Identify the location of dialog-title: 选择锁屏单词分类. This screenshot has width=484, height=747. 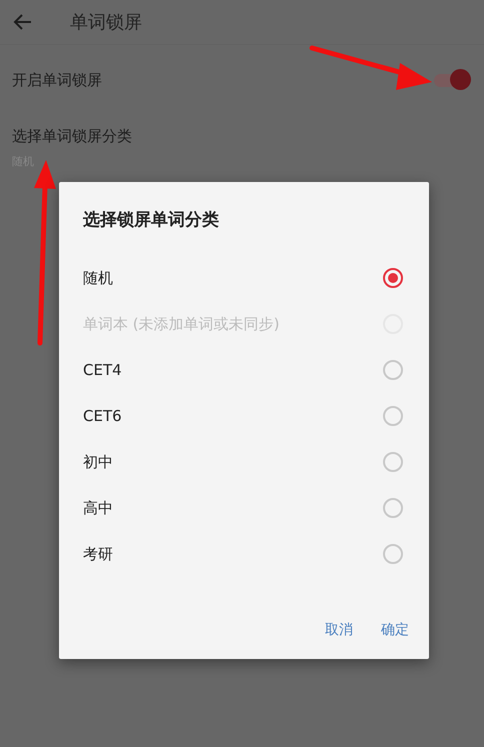
(151, 220).